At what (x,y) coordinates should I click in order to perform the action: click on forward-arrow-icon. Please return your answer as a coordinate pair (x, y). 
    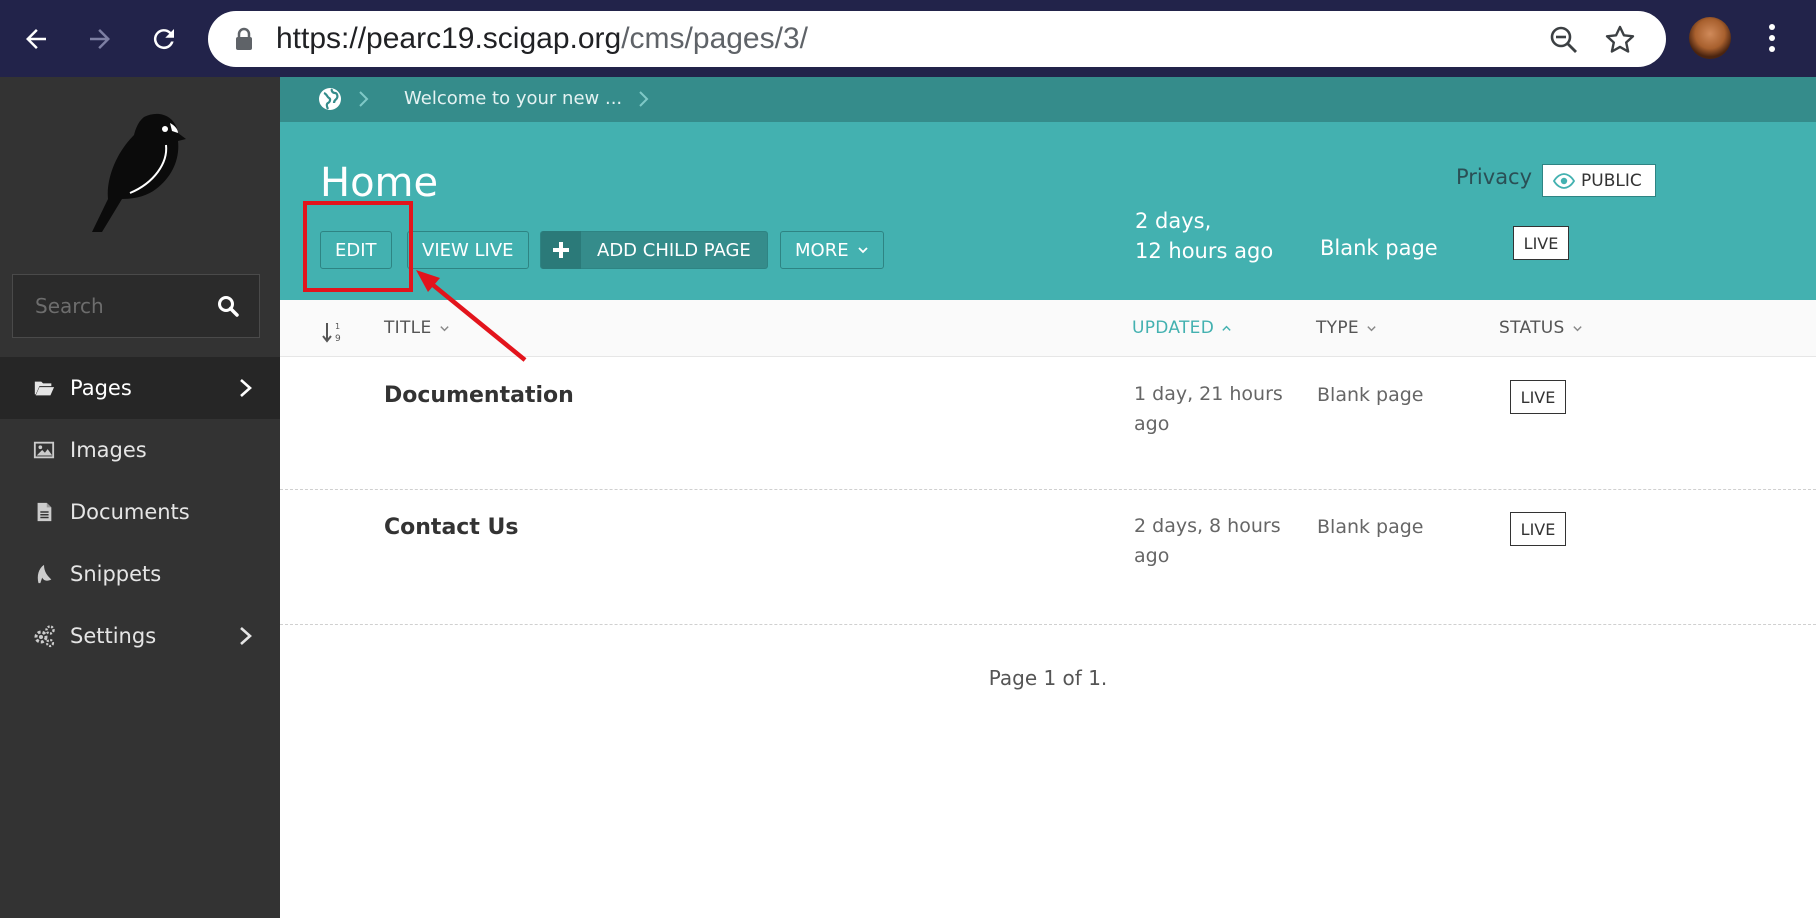
    Looking at the image, I should click on (100, 39).